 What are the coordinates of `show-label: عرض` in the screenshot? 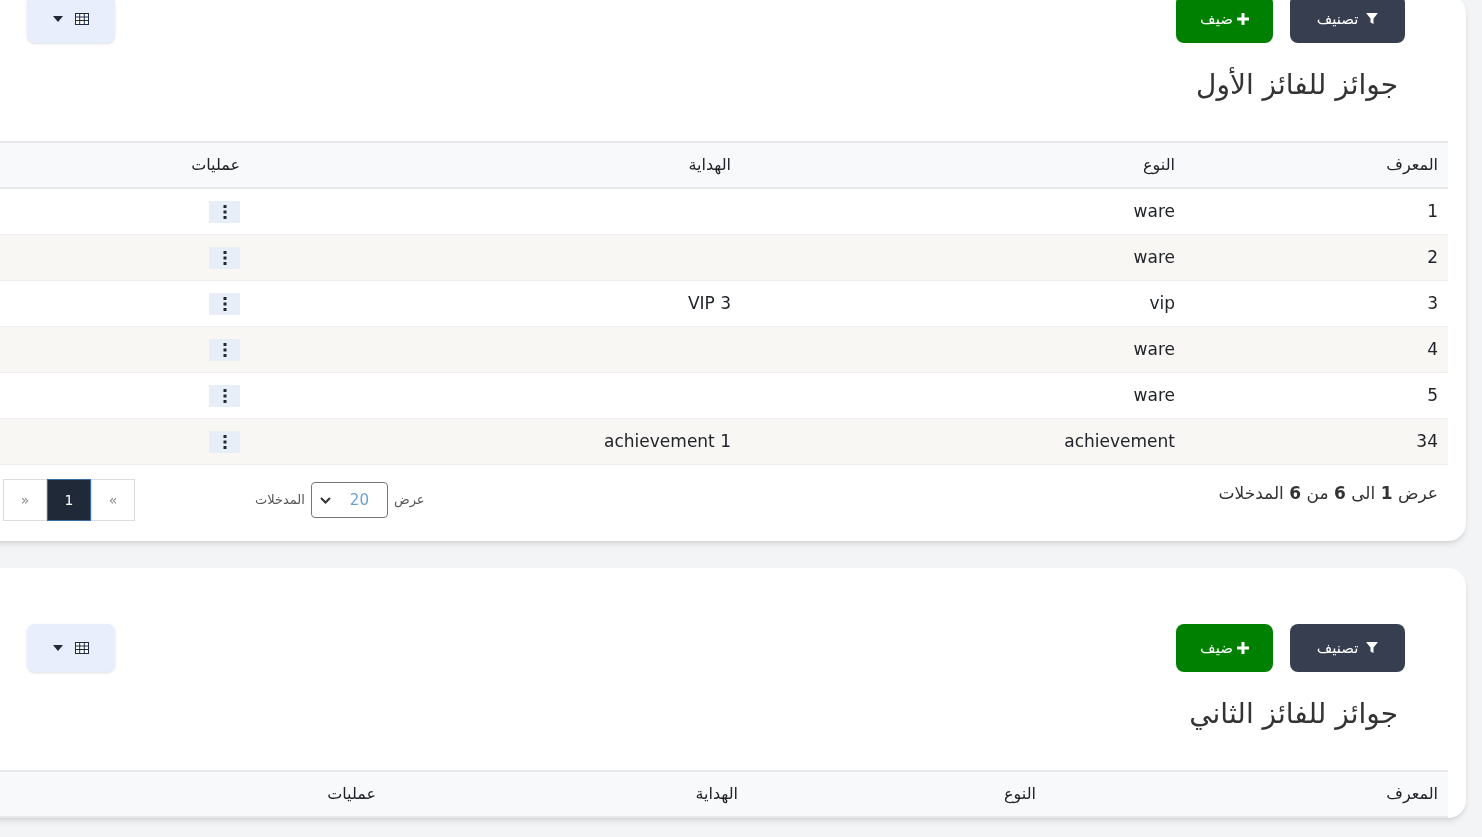 It's located at (409, 500).